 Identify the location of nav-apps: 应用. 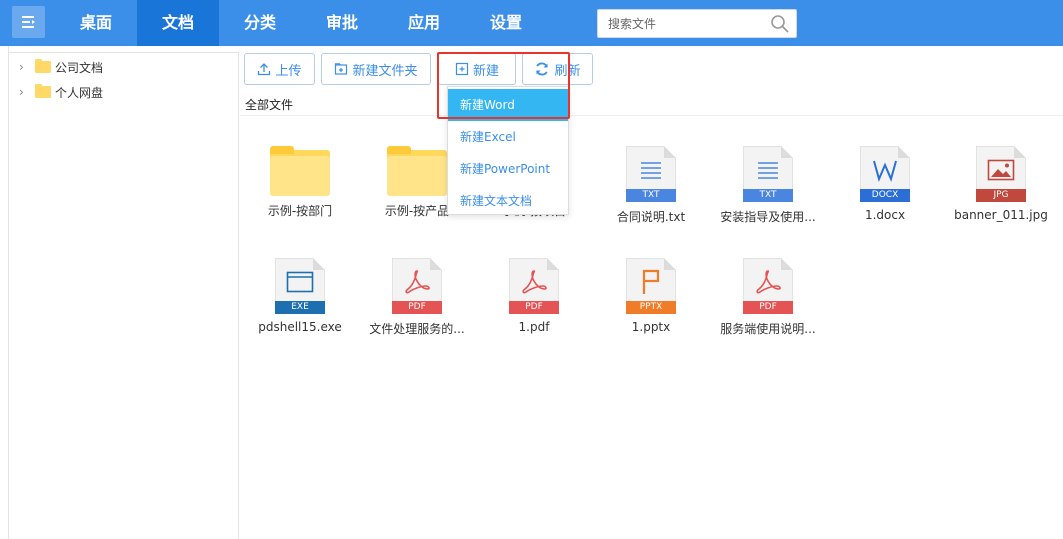
(424, 23).